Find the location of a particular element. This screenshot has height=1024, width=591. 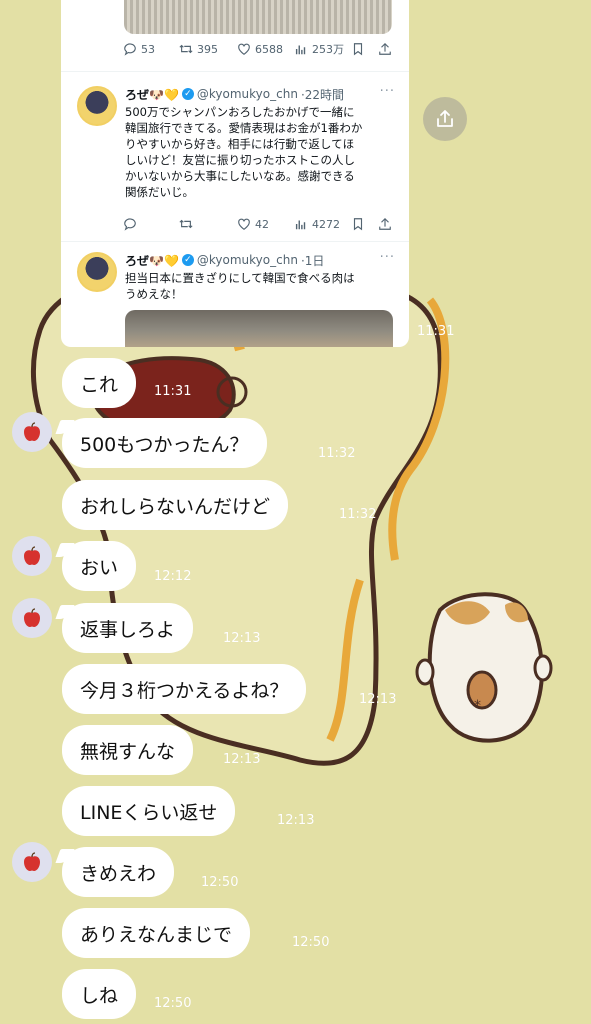

message-bubble: これ is located at coordinates (99, 383).